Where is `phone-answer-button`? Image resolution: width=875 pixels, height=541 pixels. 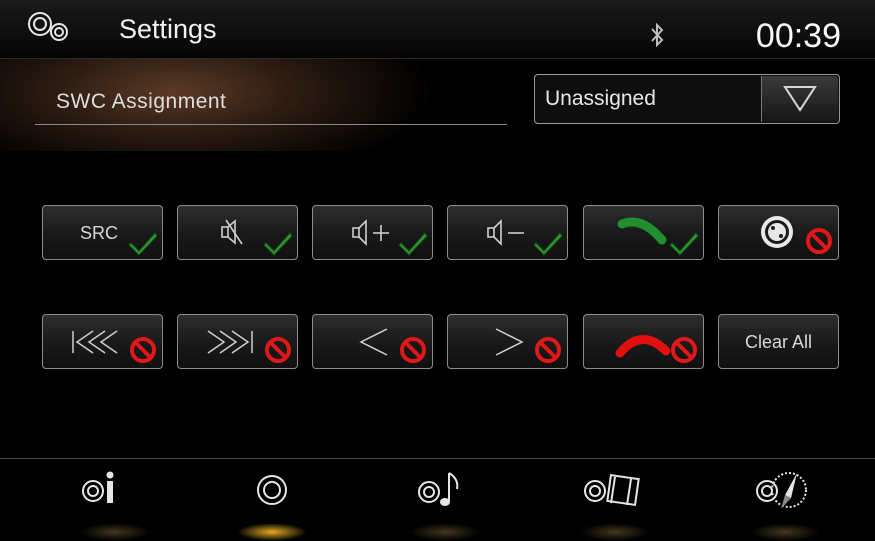
phone-answer-button is located at coordinates (643, 232).